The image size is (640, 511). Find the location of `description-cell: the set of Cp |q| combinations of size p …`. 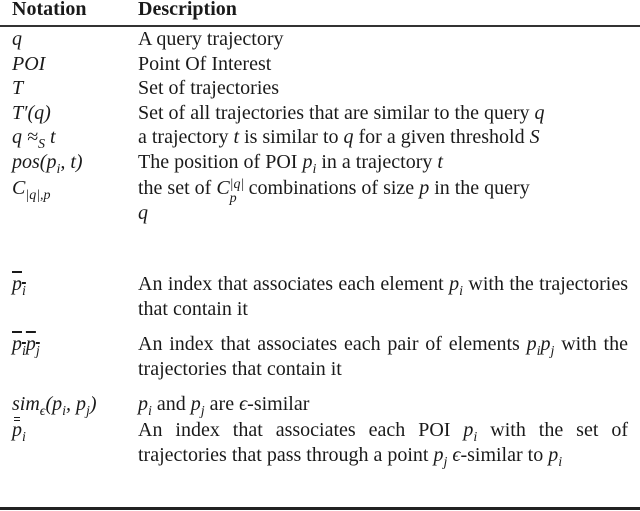

description-cell: the set of Cp |q| combinations of size p … is located at coordinates (334, 200).